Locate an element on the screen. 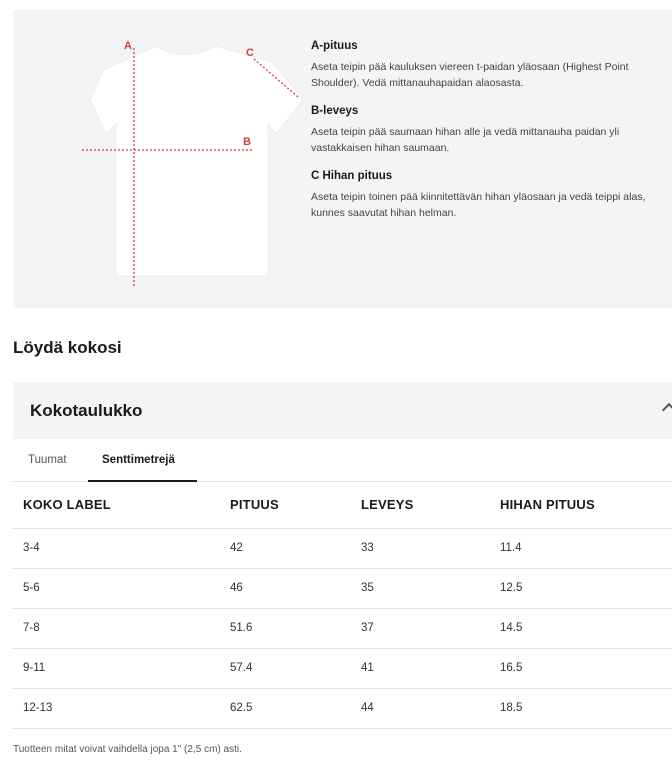 This screenshot has width=672, height=777. marker-a: A is located at coordinates (128, 46).